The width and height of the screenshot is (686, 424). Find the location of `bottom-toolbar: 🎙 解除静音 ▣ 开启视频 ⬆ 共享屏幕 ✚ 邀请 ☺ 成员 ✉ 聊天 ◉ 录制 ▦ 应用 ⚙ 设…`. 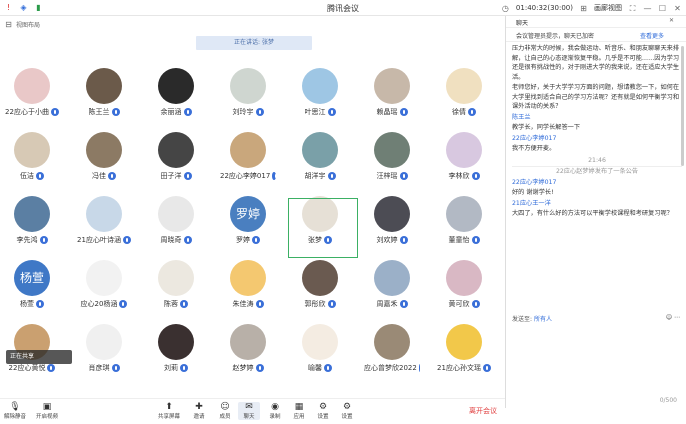

bottom-toolbar: 🎙 解除静音 ▣ 开启视频 ⬆ 共享屏幕 ✚ 邀请 ☺ 成员 ✉ 聊天 ◉ 录制 ▦ 应用 ⚙ 设… is located at coordinates (252, 411).